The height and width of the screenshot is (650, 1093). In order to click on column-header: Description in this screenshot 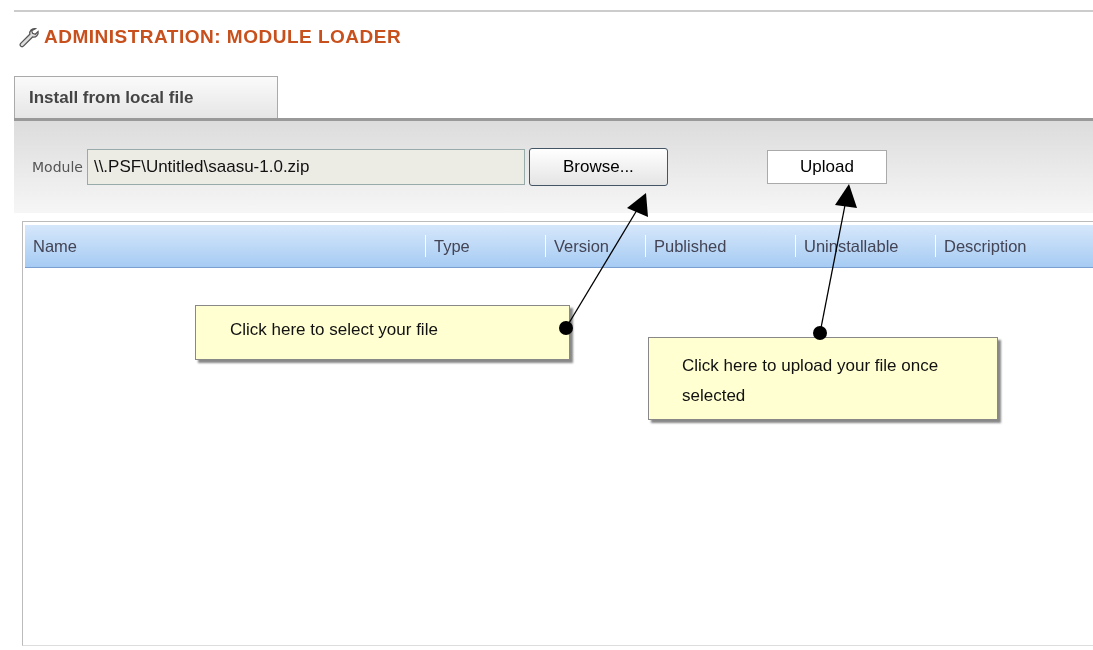, I will do `click(981, 246)`.